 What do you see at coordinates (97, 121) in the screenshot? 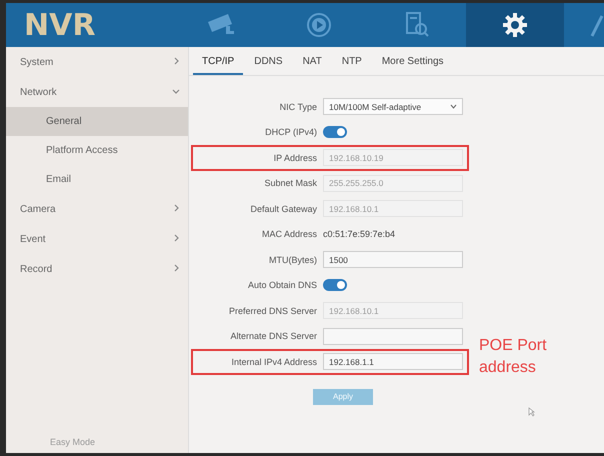
I see `sidebar-subitem: General` at bounding box center [97, 121].